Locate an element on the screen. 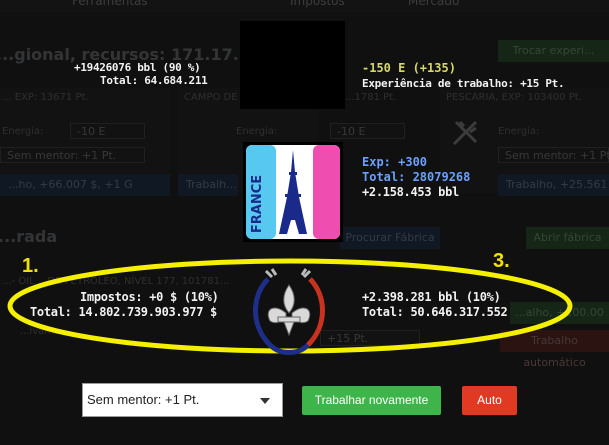  trabalhar-novamente-button: Trabalhar novamente is located at coordinates (371, 400).